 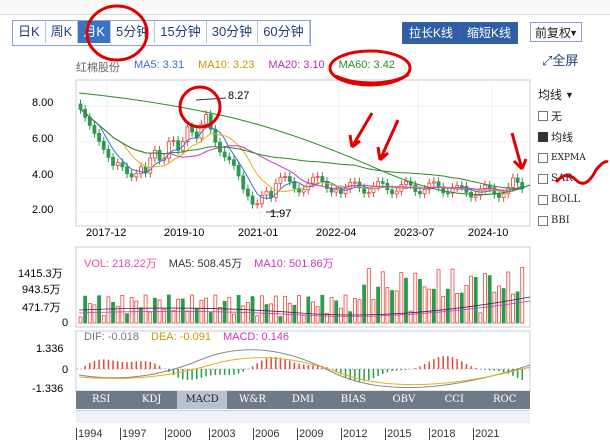 I want to click on date-tick: 2024-10, so click(x=488, y=233).